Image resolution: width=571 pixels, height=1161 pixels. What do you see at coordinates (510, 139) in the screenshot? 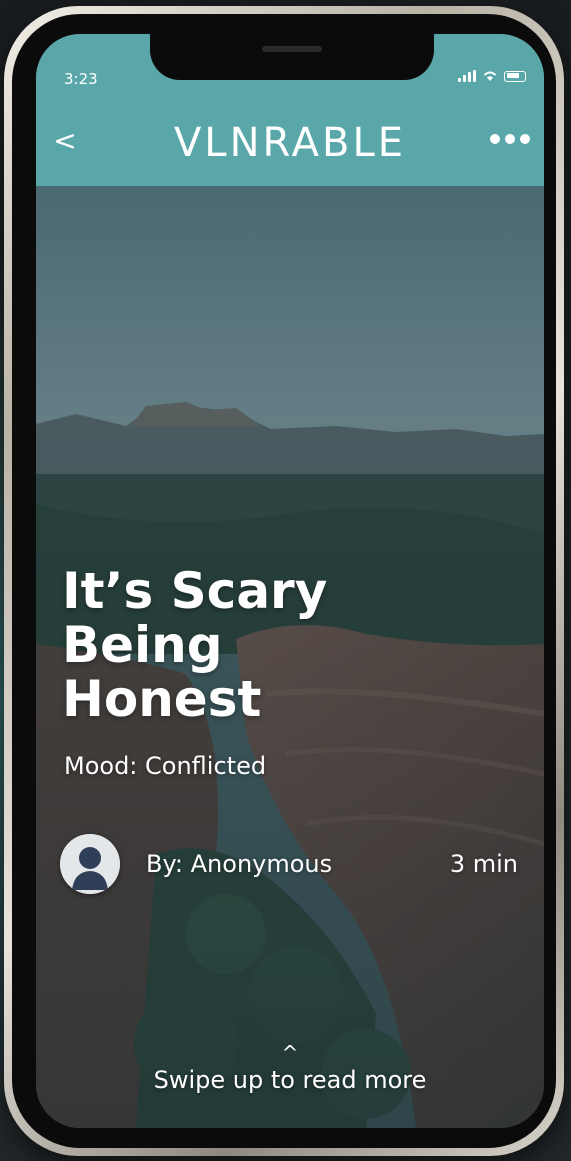
I see `more-options-button` at bounding box center [510, 139].